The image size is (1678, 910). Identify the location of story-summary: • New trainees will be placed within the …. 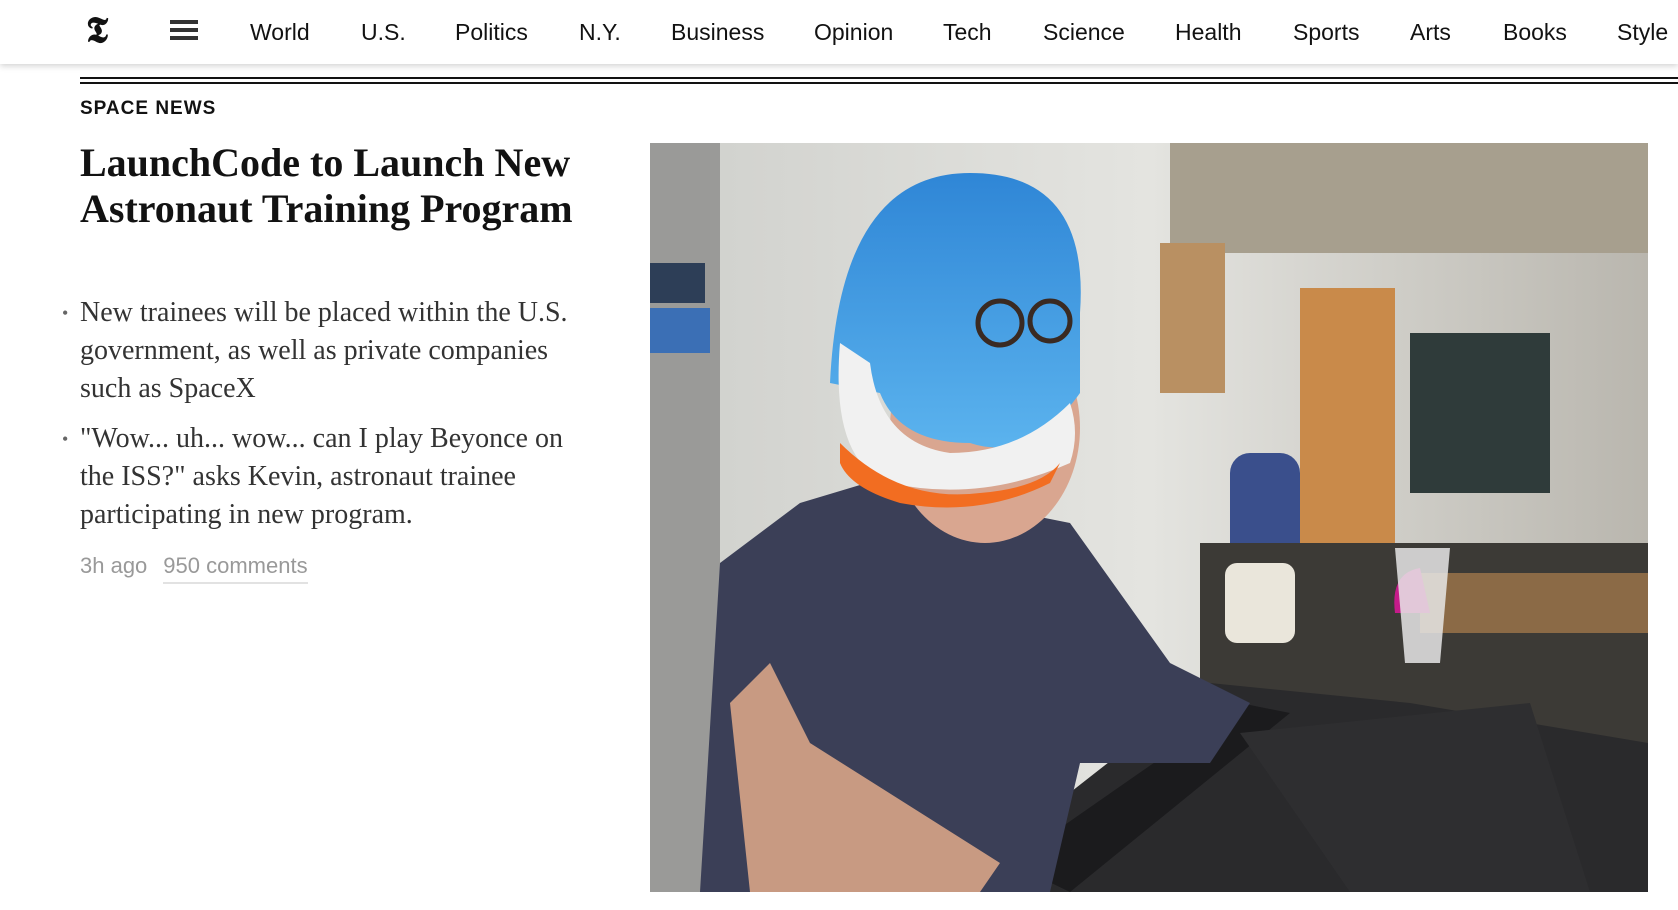
(332, 420).